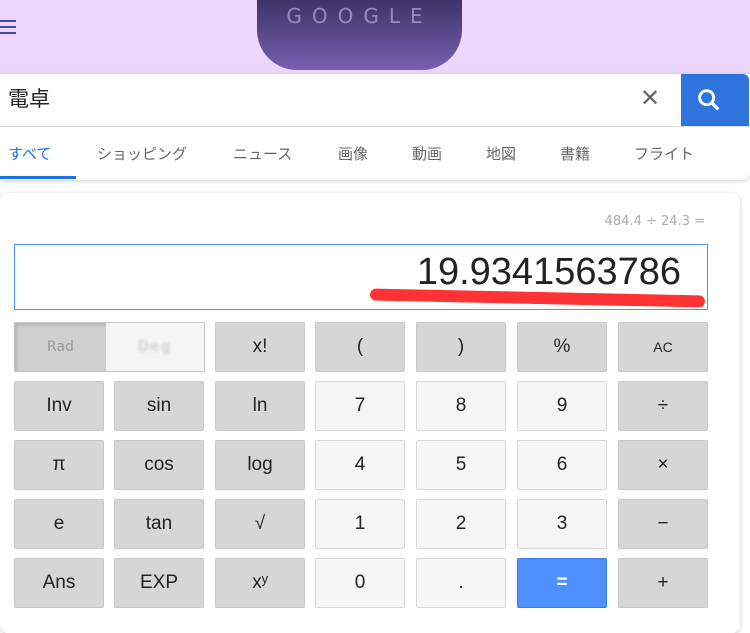 This screenshot has height=633, width=750. I want to click on key-xʸ: xʸ, so click(260, 583).